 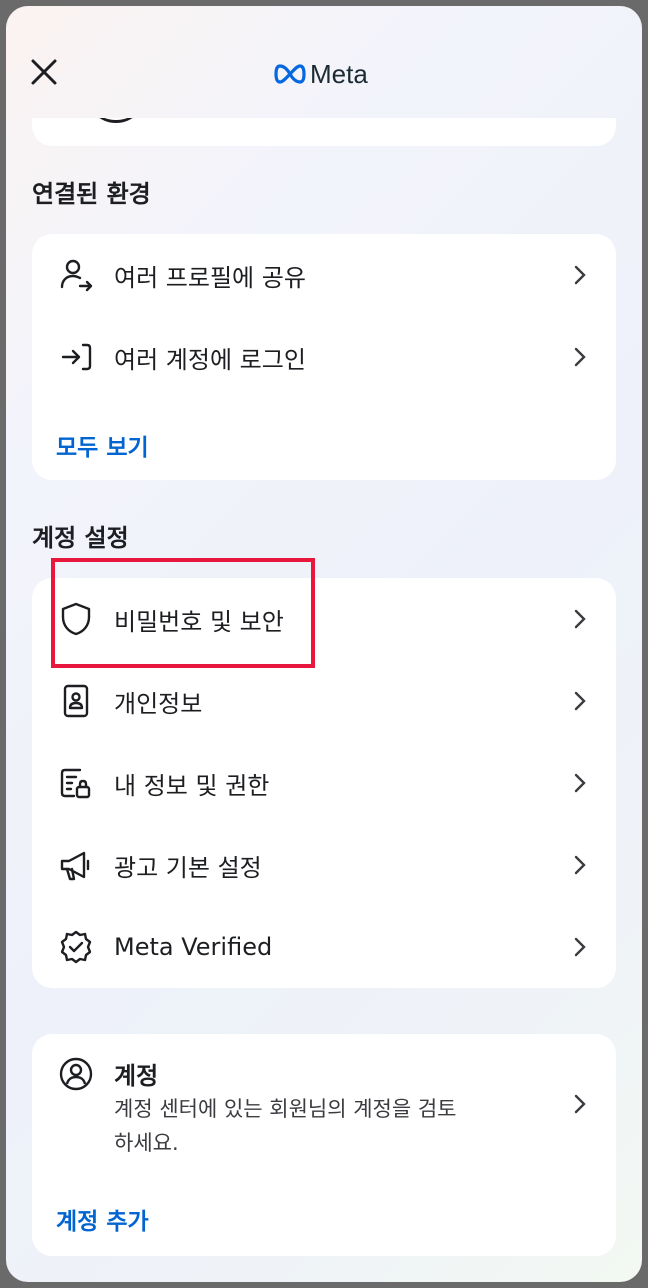 I want to click on row-accounts: 계정 계정 센터에 있는 회원님의 계정을 검토하세요., so click(x=324, y=1104).